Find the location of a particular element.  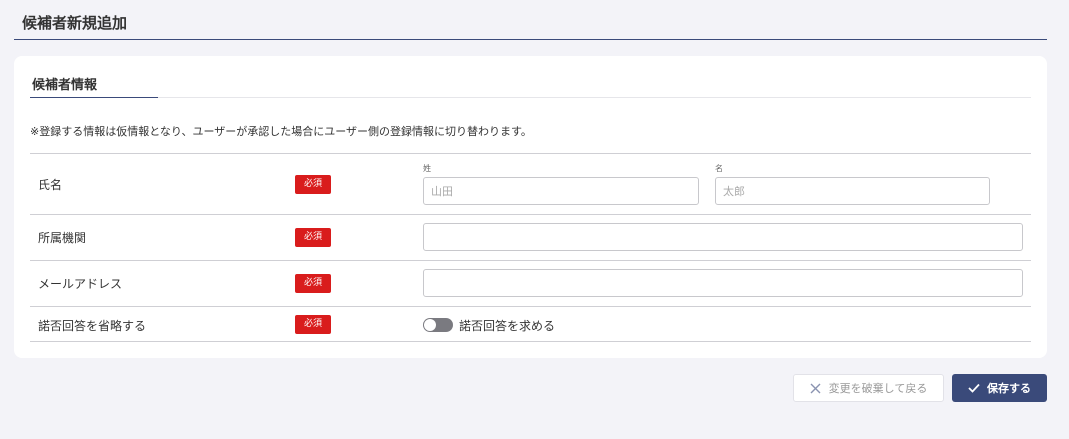

toggle-knob is located at coordinates (430, 325).